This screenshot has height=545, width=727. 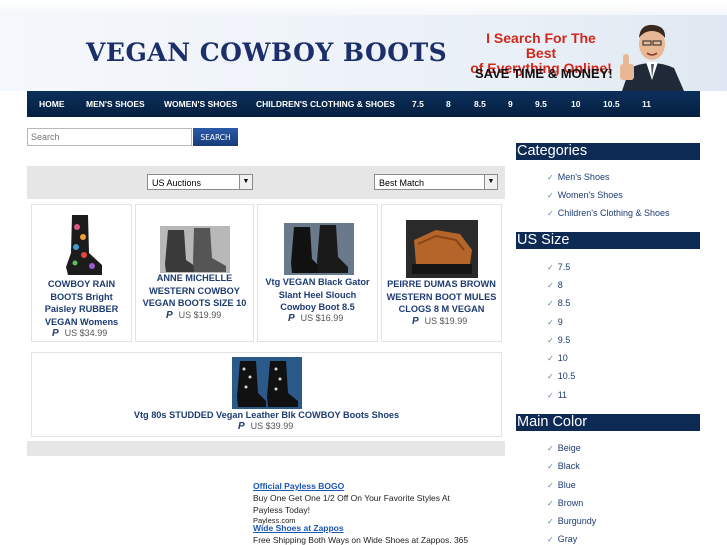 I want to click on sidebar-item-color: ✓ Gray, so click(x=562, y=539).